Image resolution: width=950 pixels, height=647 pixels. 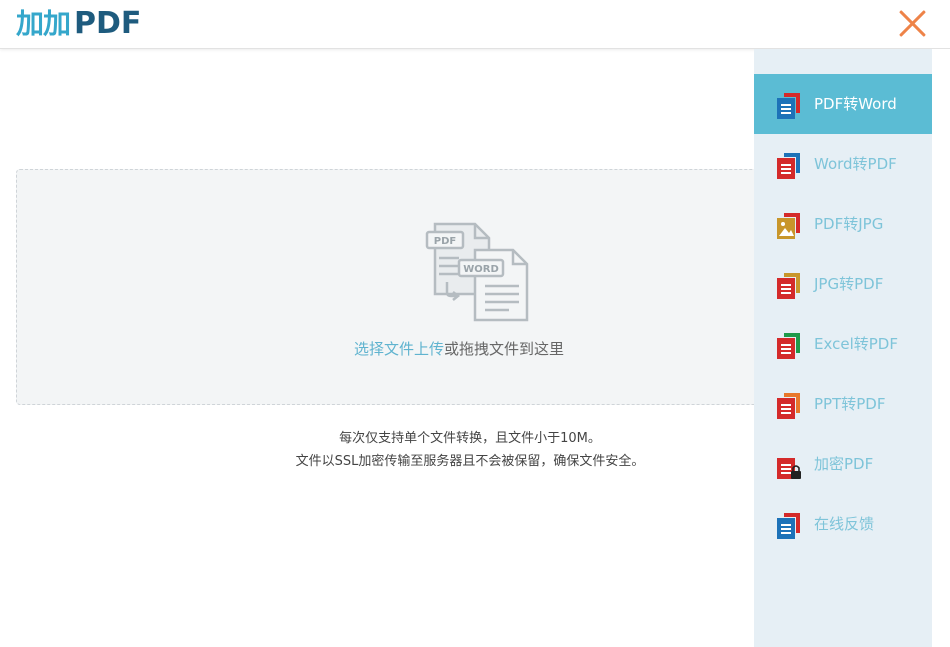 What do you see at coordinates (789, 468) in the screenshot?
I see `lock-doc-icon` at bounding box center [789, 468].